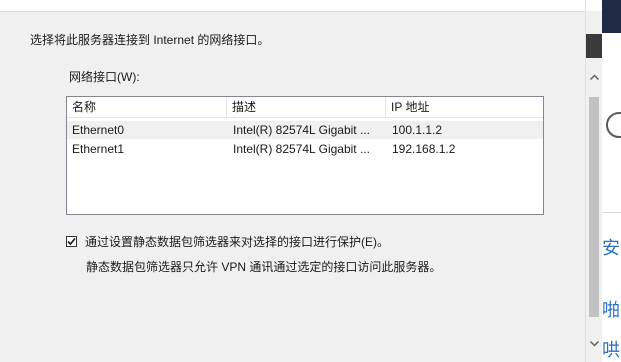 The width and height of the screenshot is (621, 362). Describe the element at coordinates (104, 77) in the screenshot. I see `interfaces-label: 网络接口(W):` at that location.